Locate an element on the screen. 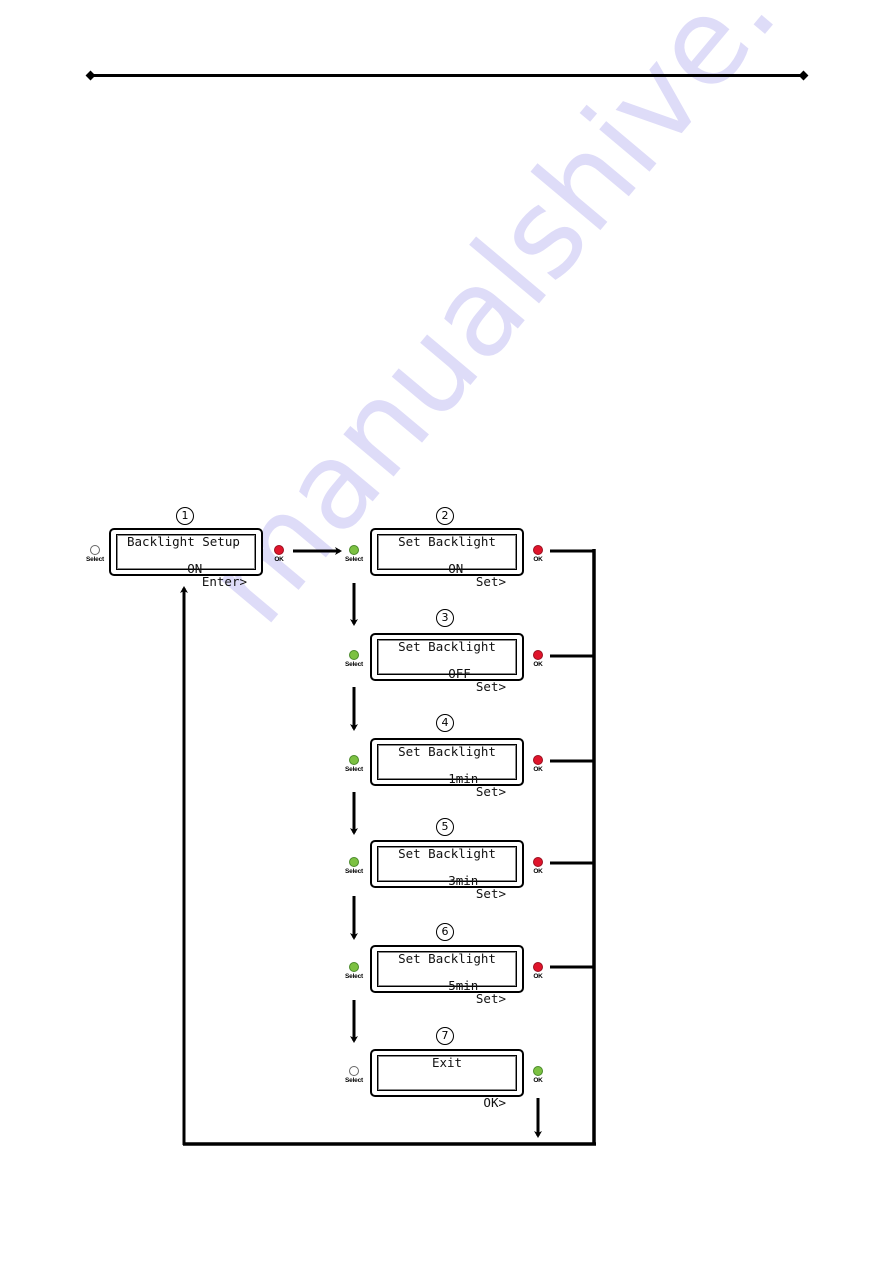 This screenshot has width=893, height=1263. step-number-badge: 2 is located at coordinates (445, 516).